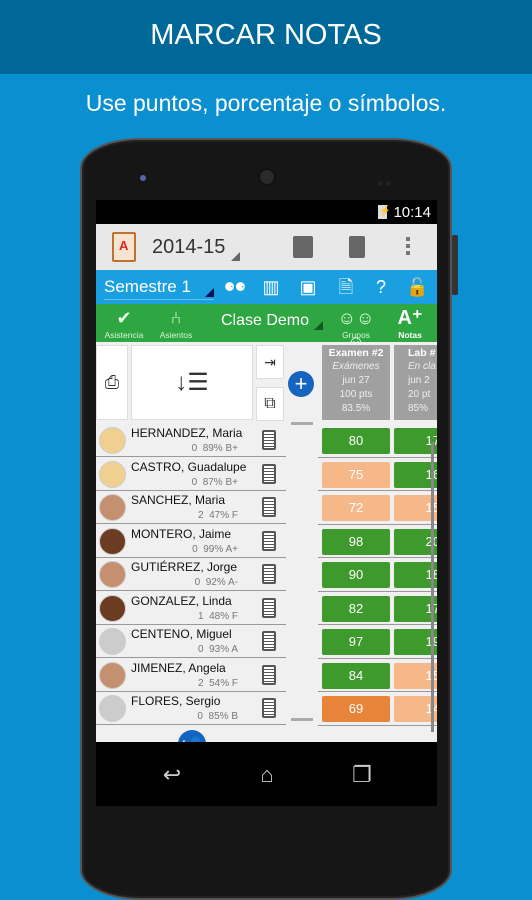 This screenshot has height=900, width=532. What do you see at coordinates (356, 441) in the screenshot?
I see `grade-cell: 80` at bounding box center [356, 441].